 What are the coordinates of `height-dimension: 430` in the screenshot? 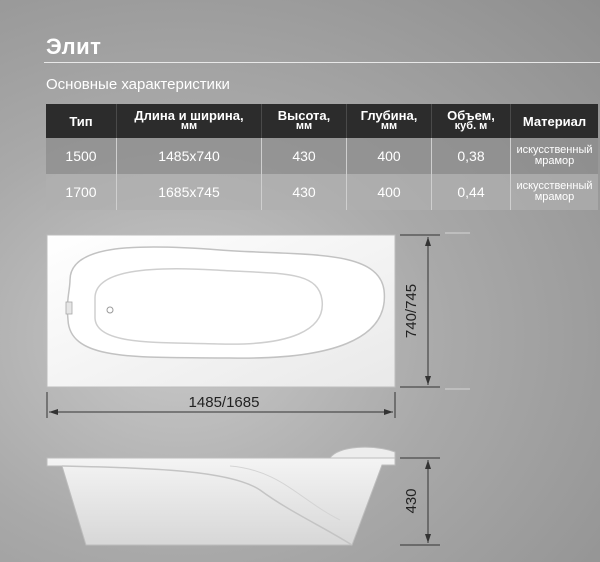 It's located at (420, 501).